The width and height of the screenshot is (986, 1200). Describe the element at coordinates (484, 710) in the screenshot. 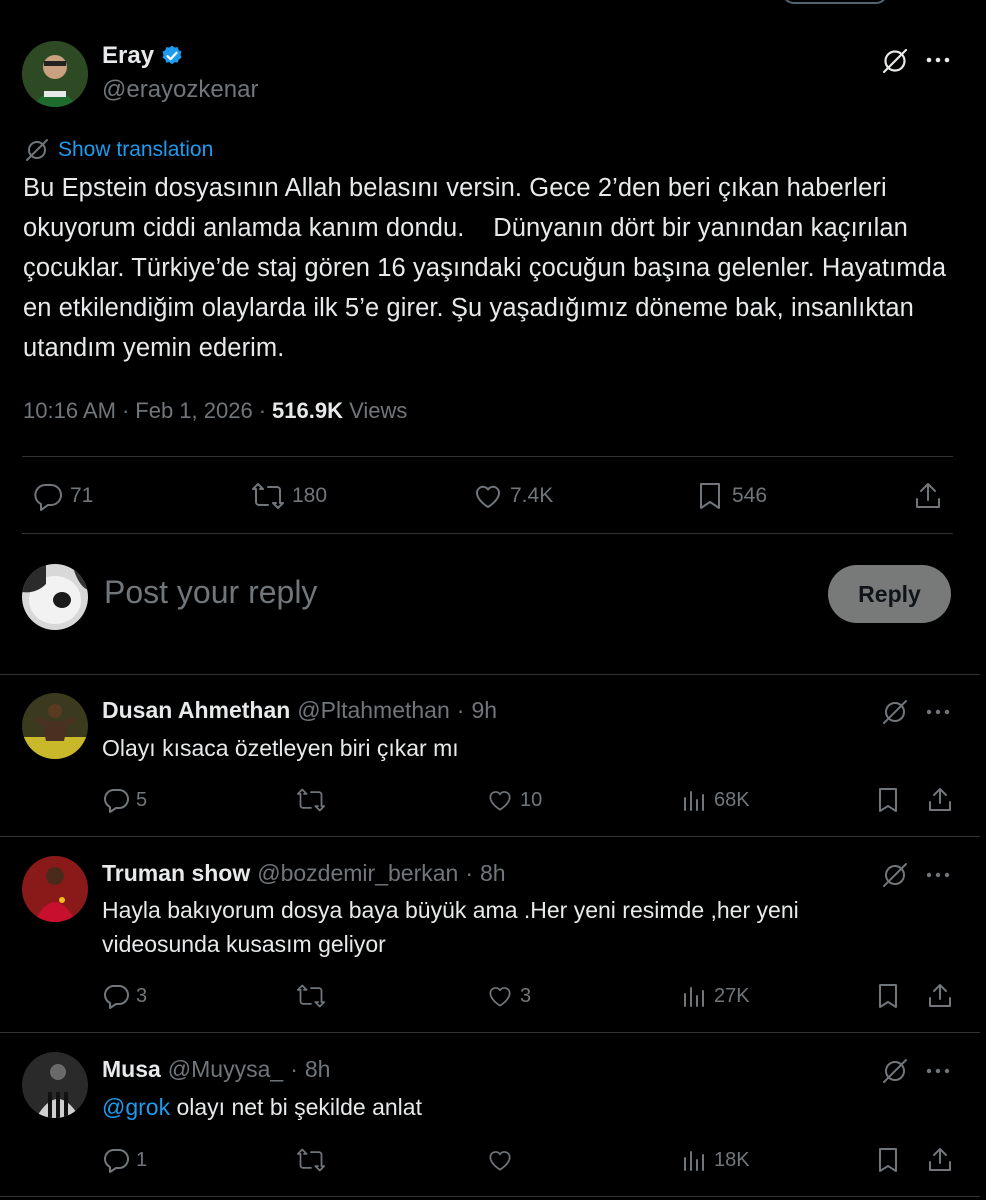

I see `reply-time: 9h` at that location.